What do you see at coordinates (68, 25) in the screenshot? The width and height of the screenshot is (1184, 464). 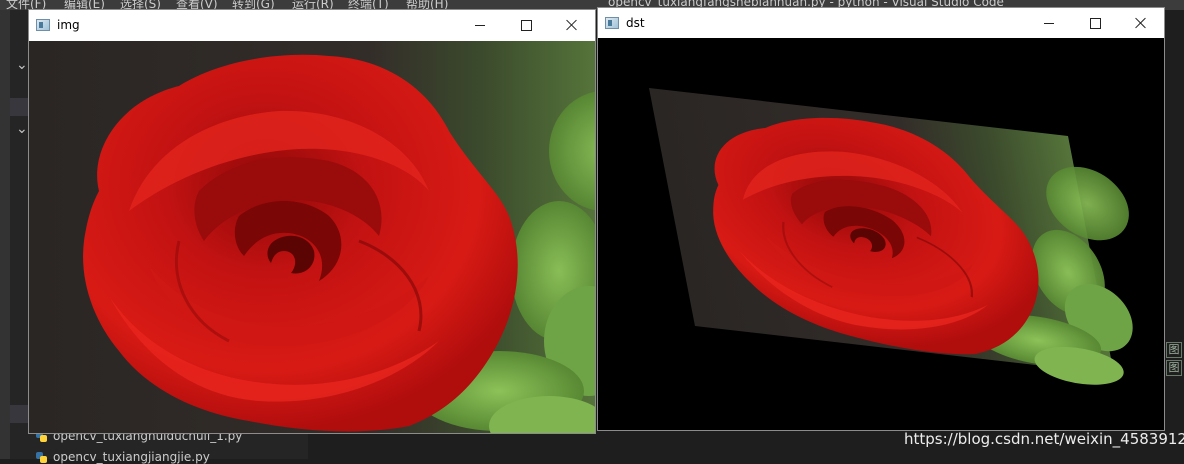 I see `window-title: img` at bounding box center [68, 25].